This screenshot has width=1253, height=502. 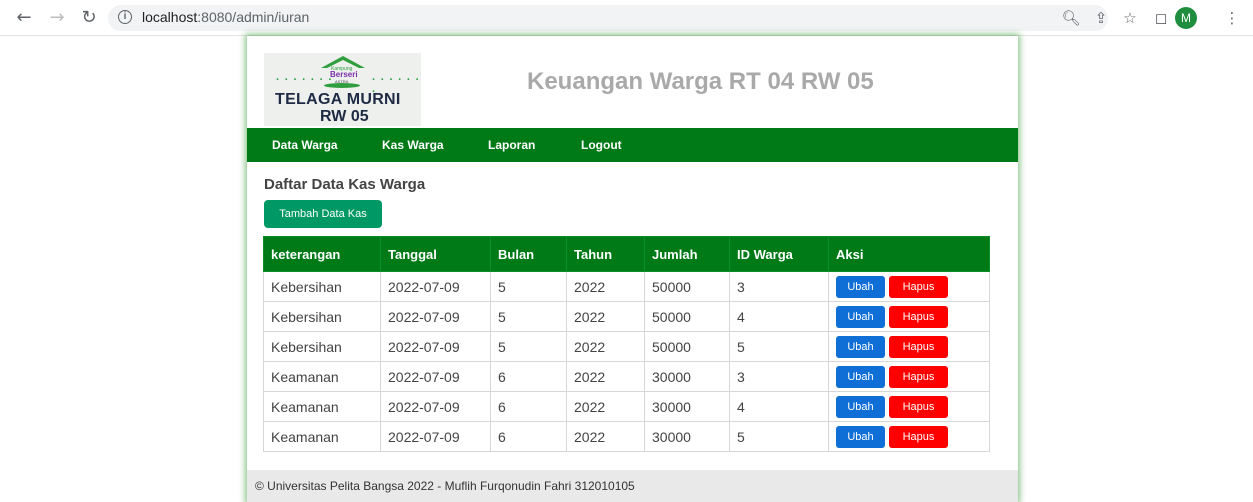 I want to click on menu-item-data-warga: Data Warga, so click(x=305, y=145).